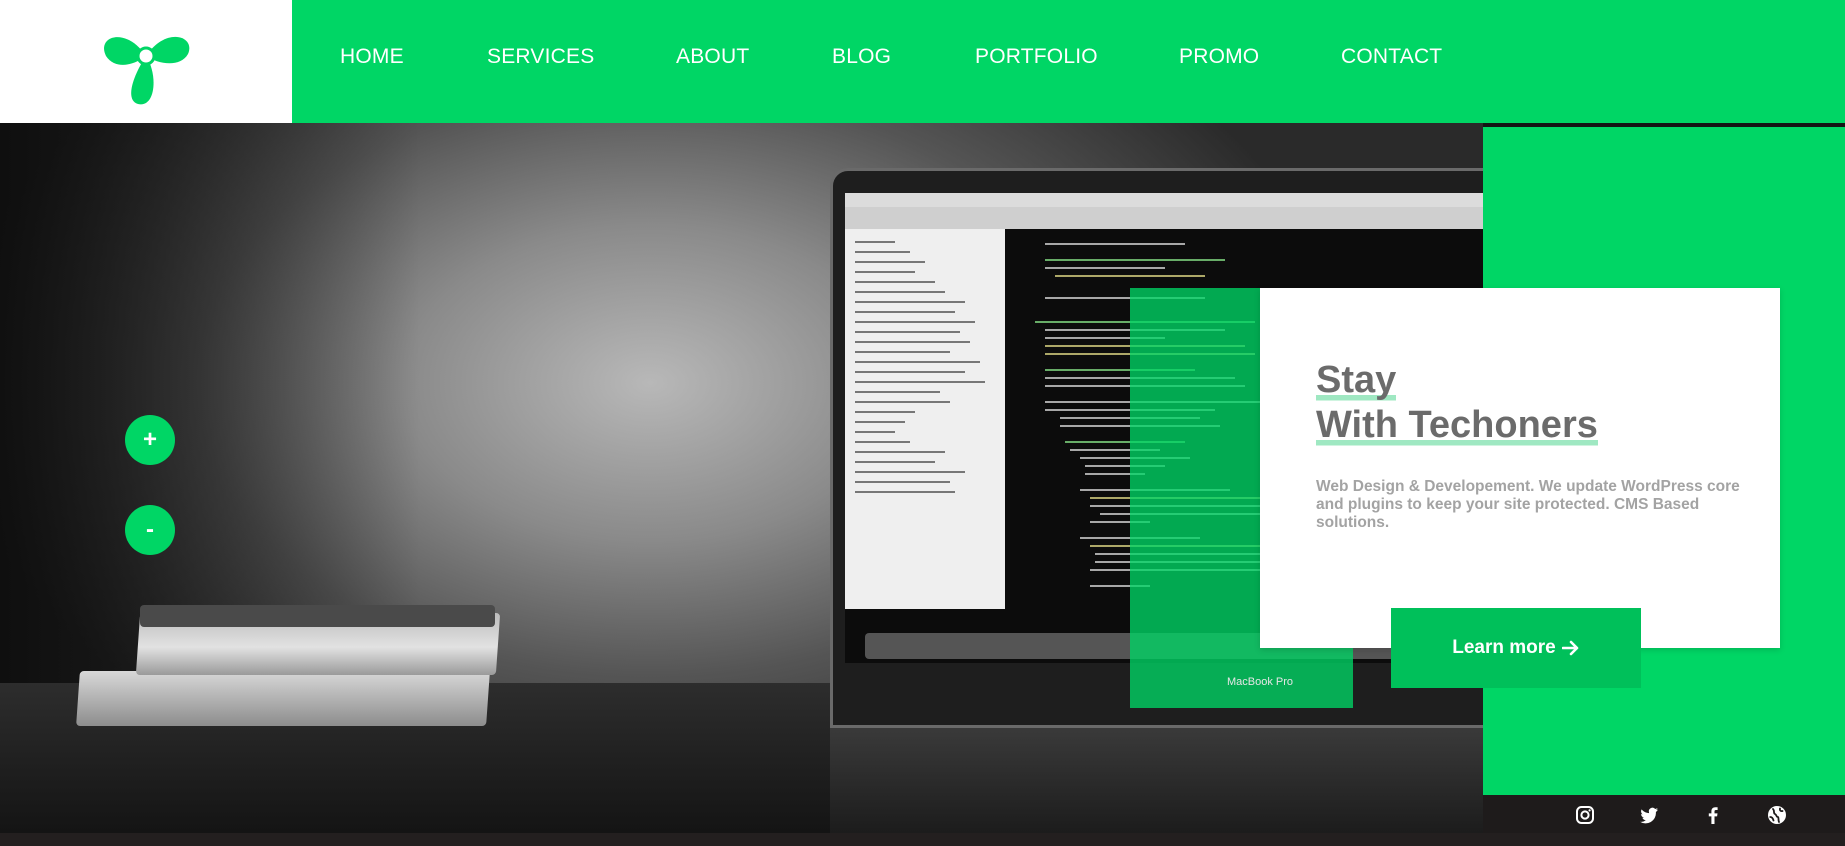 The height and width of the screenshot is (846, 1845). Describe the element at coordinates (1356, 380) in the screenshot. I see `card-title-line1: Stay` at that location.